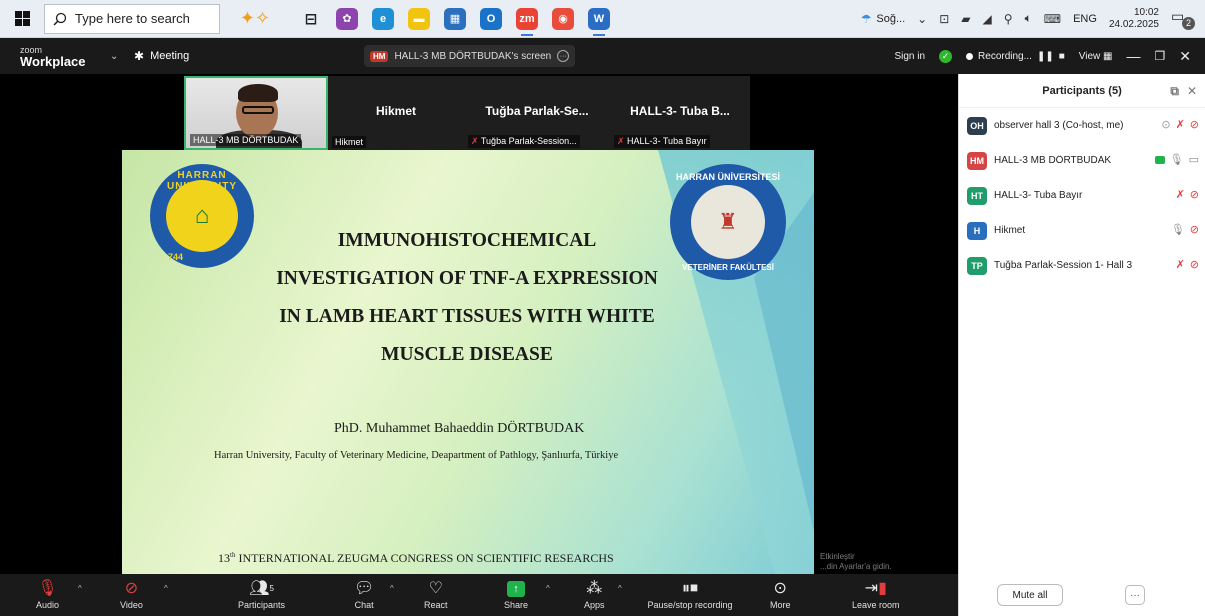 Image resolution: width=1205 pixels, height=616 pixels. What do you see at coordinates (944, 19) in the screenshot?
I see `tray-app-icon: ⊡` at bounding box center [944, 19].